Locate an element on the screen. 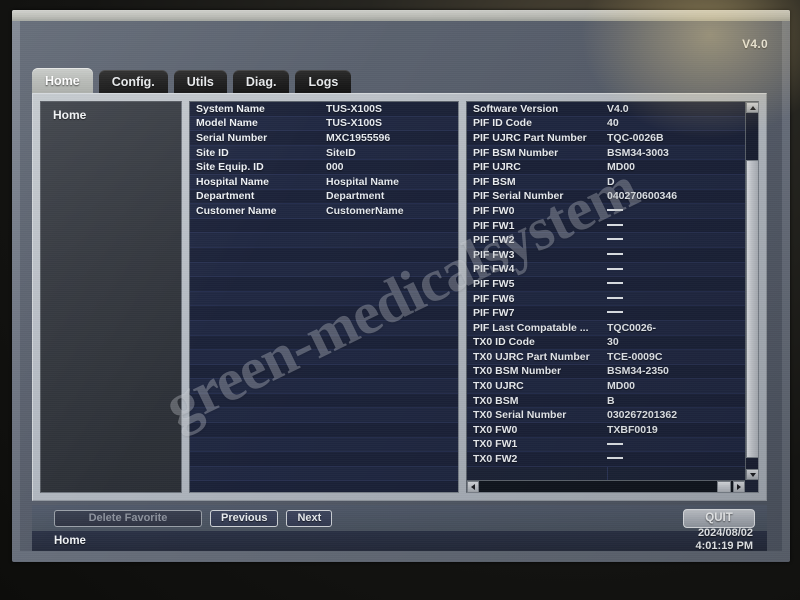  row-label: PIF BSM is located at coordinates (494, 181).